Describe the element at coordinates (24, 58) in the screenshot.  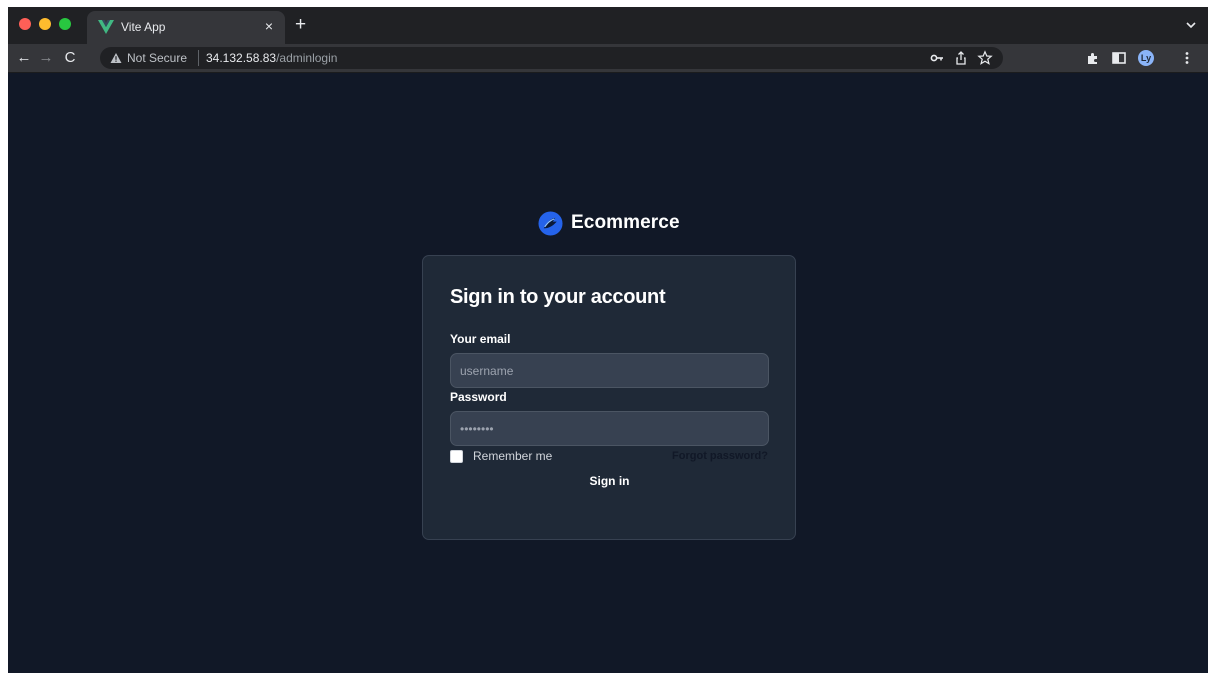
I see `back-button: ←` at that location.